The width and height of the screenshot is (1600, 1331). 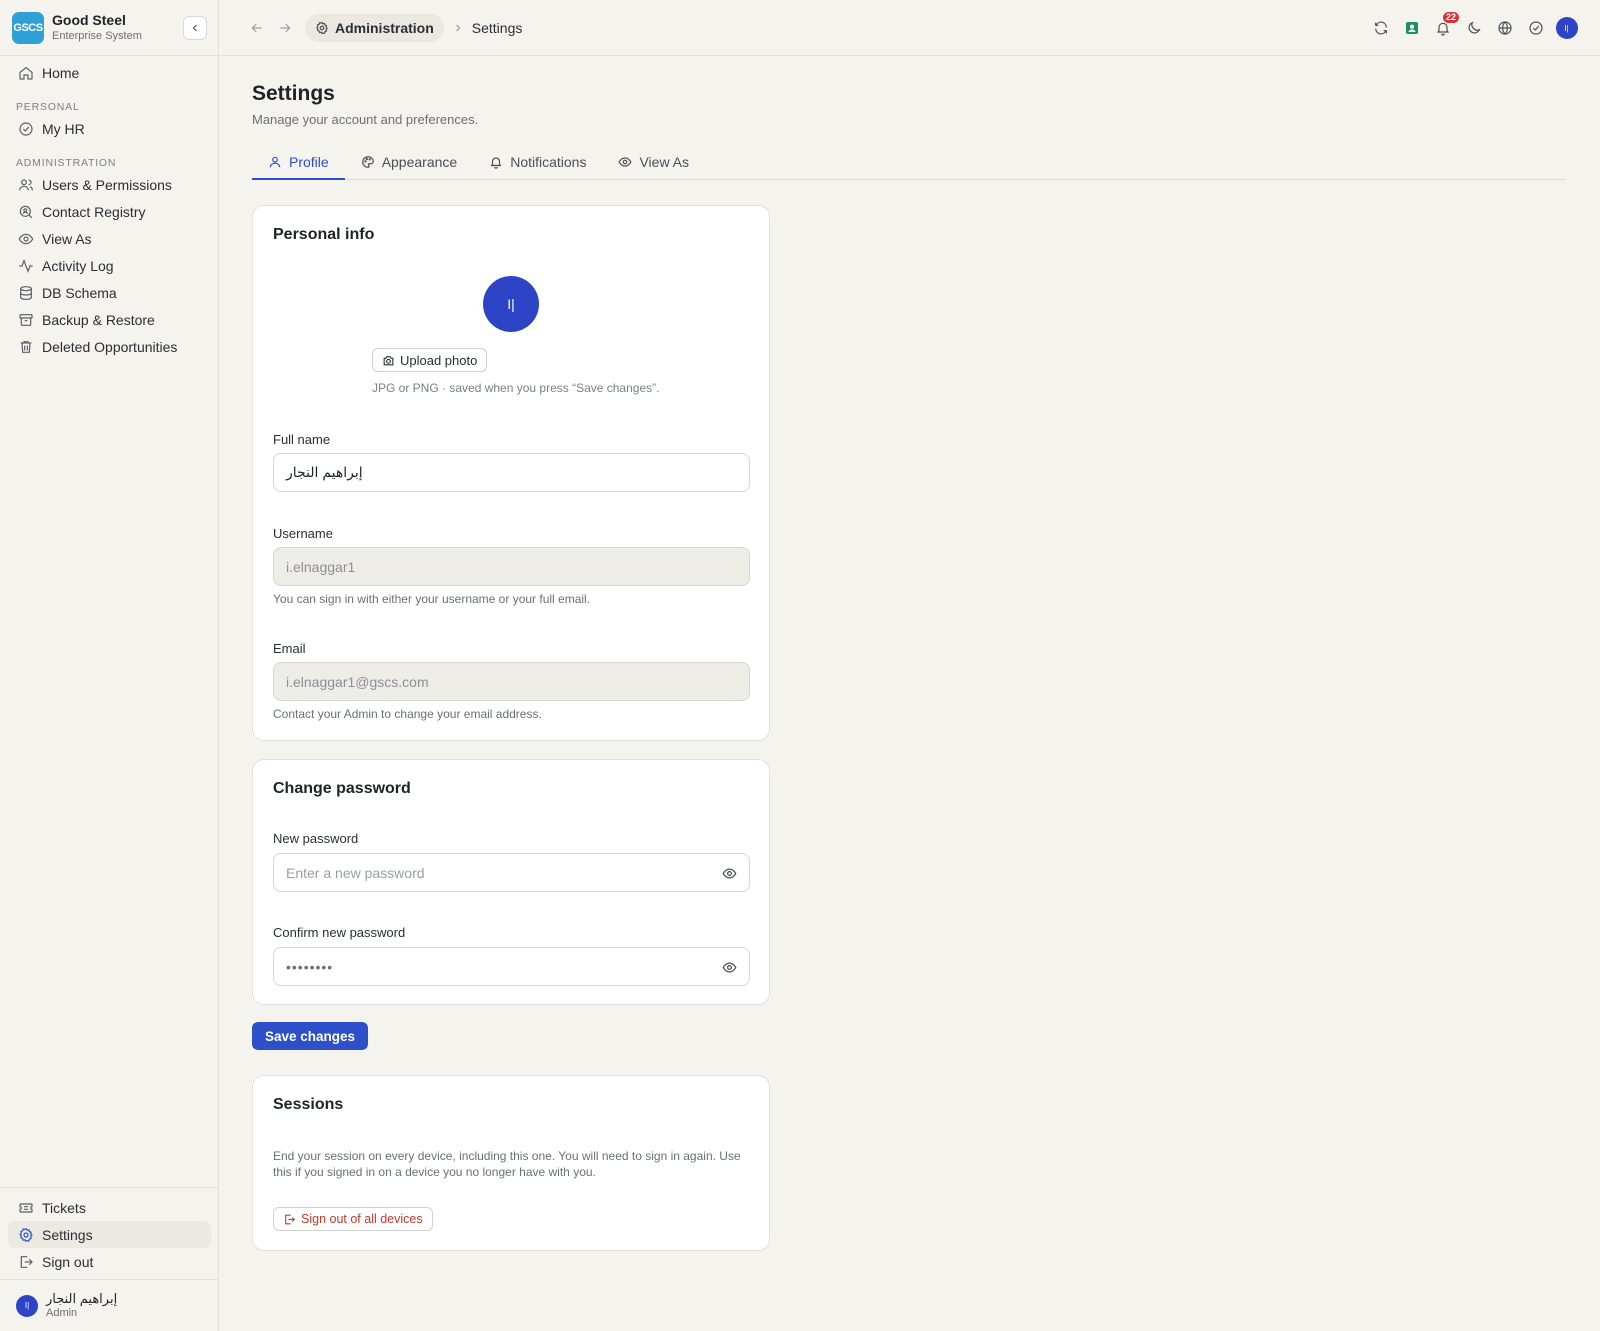 What do you see at coordinates (457, 27) in the screenshot?
I see `chevron-right-icon` at bounding box center [457, 27].